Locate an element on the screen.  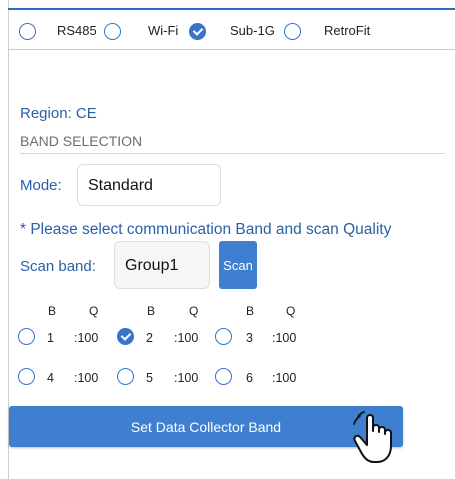
band-radio-2-checked is located at coordinates (125, 336).